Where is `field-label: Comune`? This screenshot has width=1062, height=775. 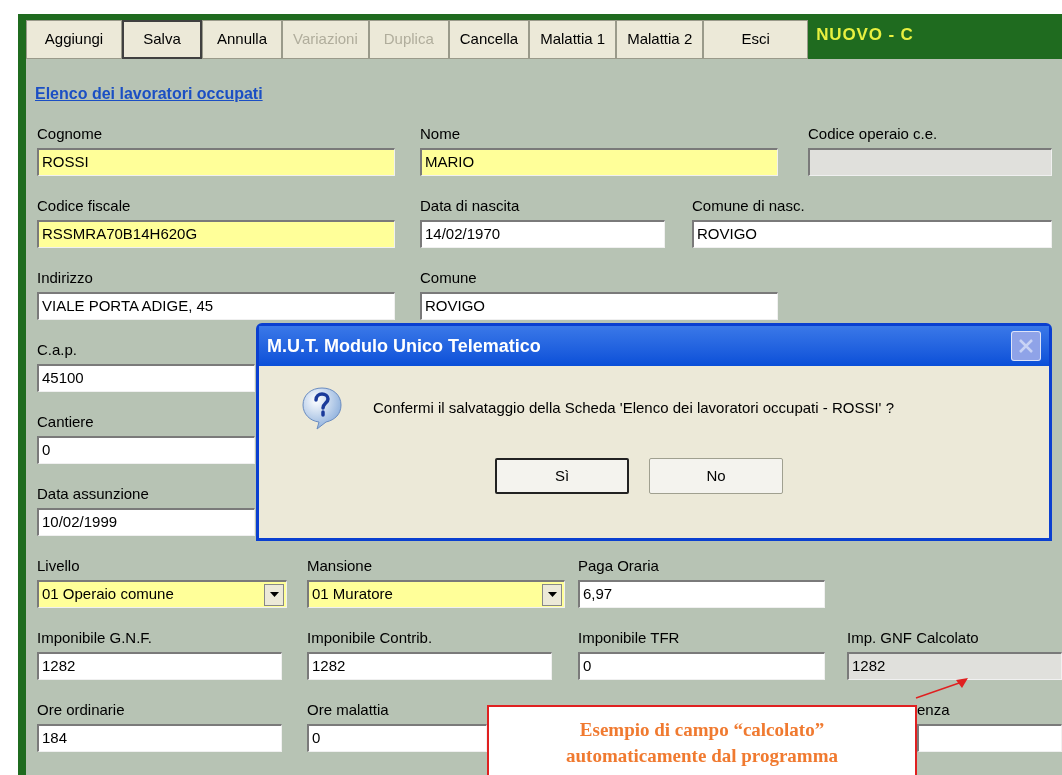
field-label: Comune is located at coordinates (448, 278).